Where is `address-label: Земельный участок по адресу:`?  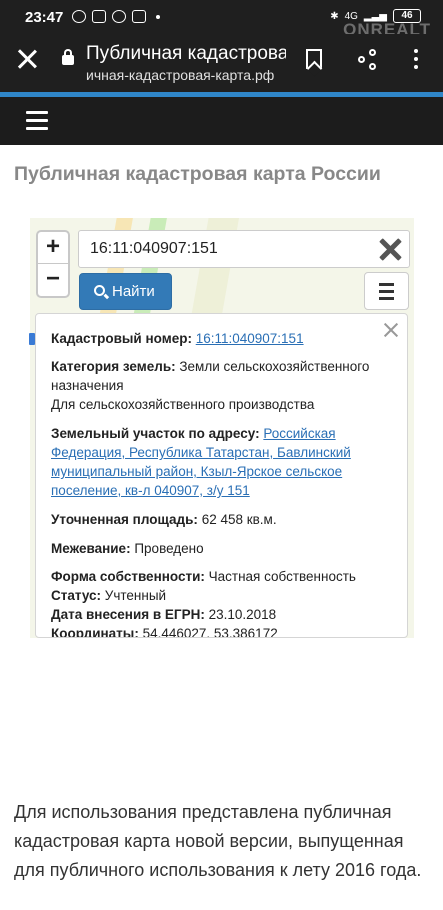 address-label: Земельный участок по адресу: is located at coordinates (155, 433).